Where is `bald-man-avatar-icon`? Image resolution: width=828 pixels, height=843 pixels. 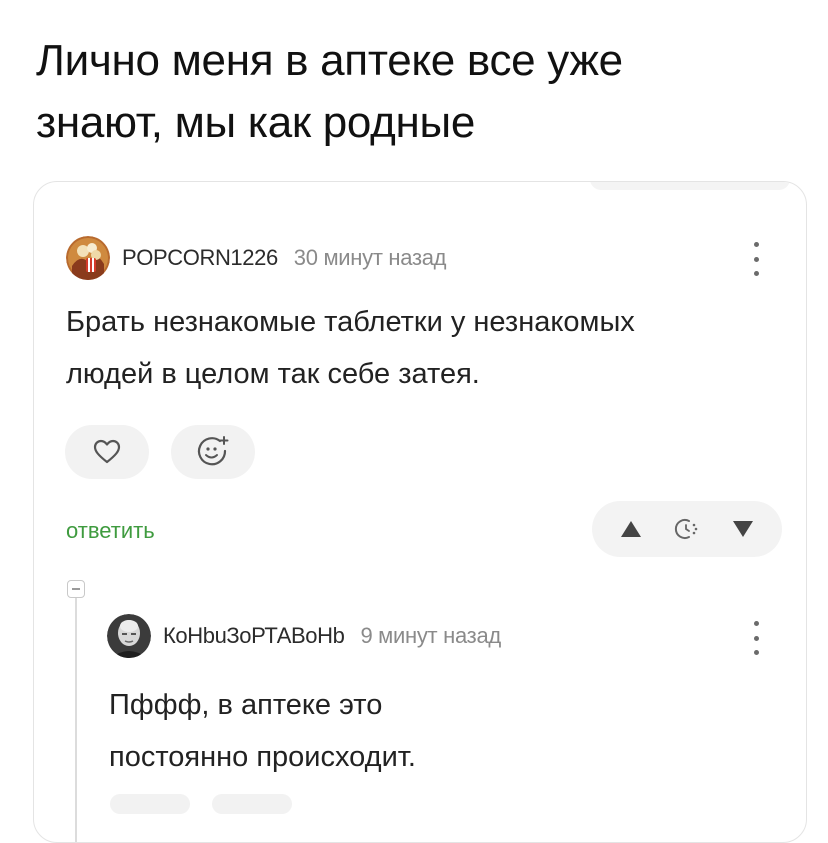
bald-man-avatar-icon is located at coordinates (129, 636).